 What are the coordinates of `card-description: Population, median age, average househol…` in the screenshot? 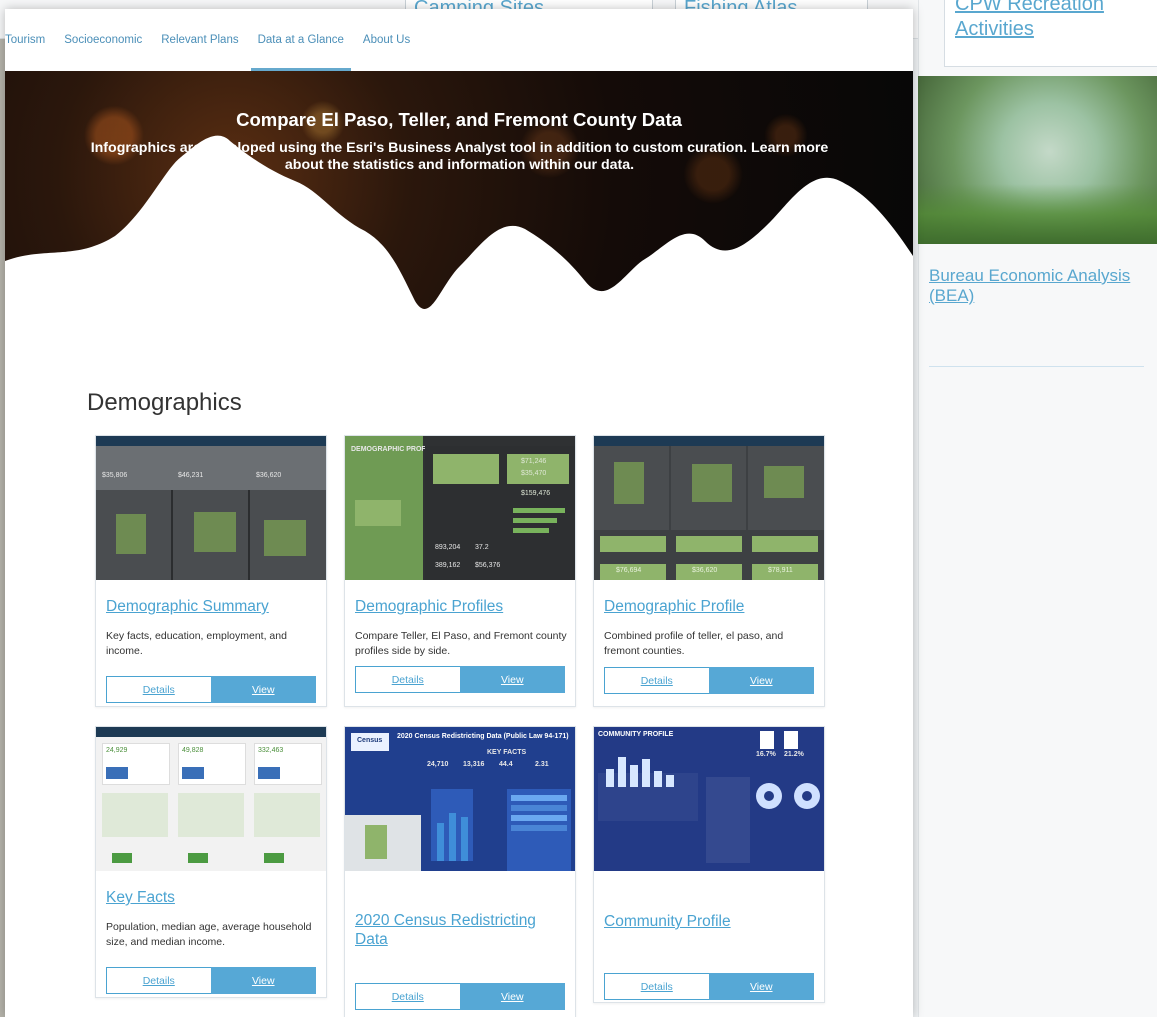 It's located at (209, 934).